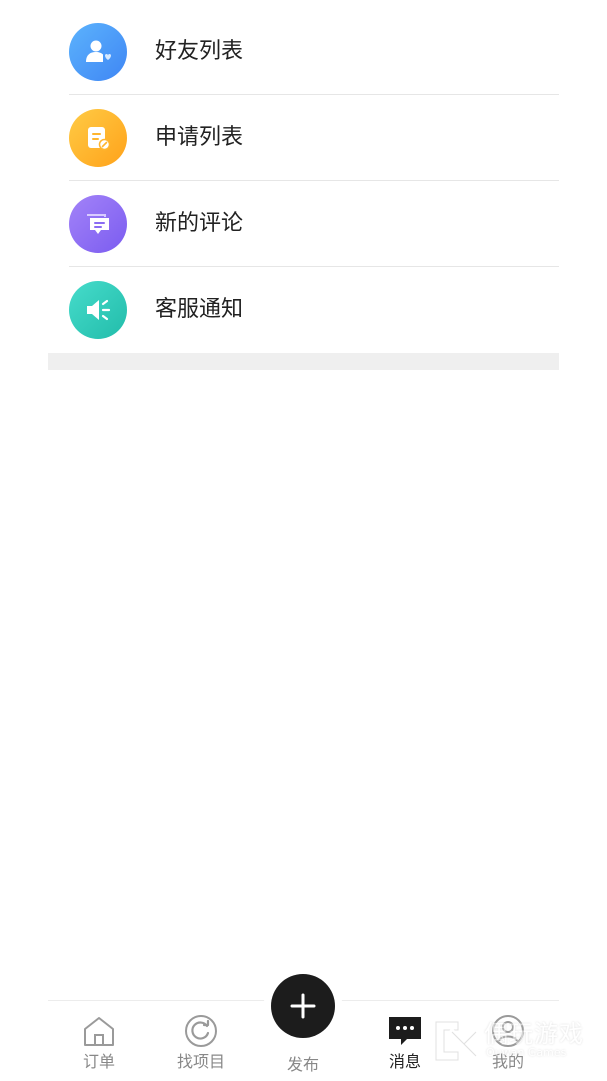 The width and height of the screenshot is (607, 1081). Describe the element at coordinates (303, 224) in the screenshot. I see `list-item-new-comments: 新的评论` at that location.